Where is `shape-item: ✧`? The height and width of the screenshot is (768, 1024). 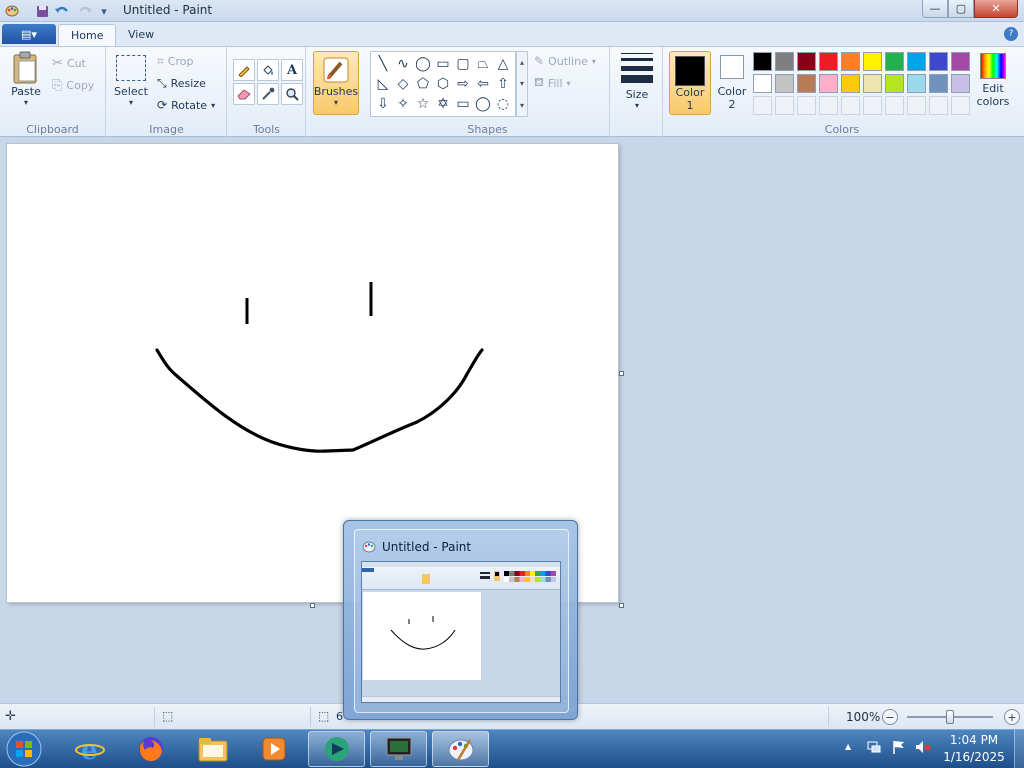
shape-item: ✧ is located at coordinates (403, 104).